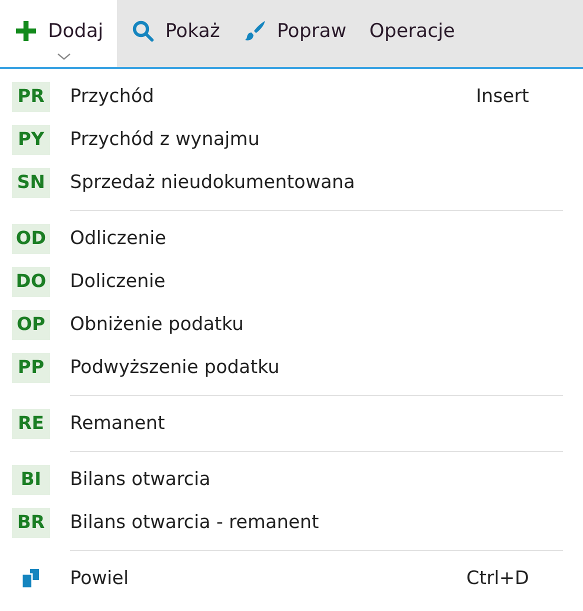 This screenshot has height=611, width=583. Describe the element at coordinates (291, 281) in the screenshot. I see `menu-item: DO Doliczenie` at that location.